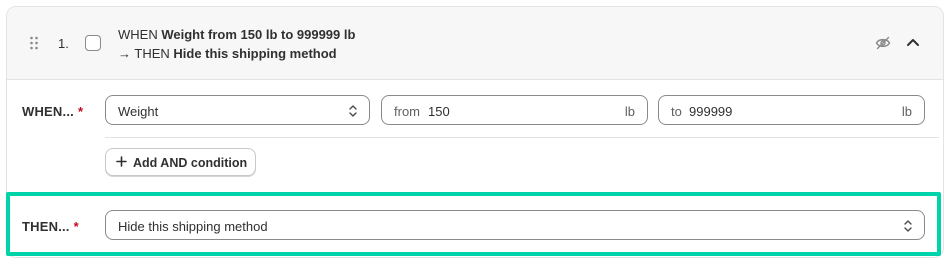  Describe the element at coordinates (883, 43) in the screenshot. I see `eye-slash-icon` at that location.